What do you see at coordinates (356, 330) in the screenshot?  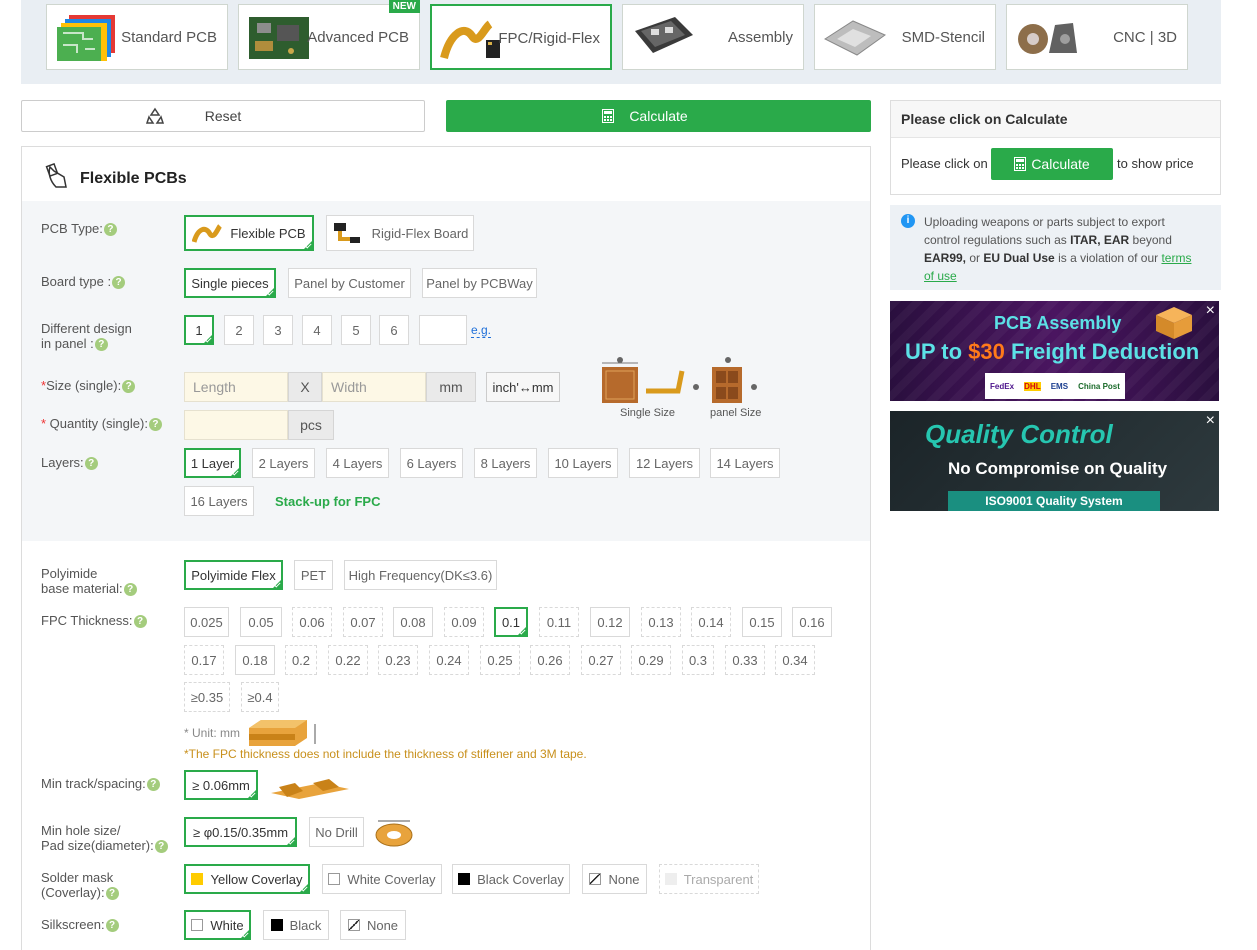 I see `design-option-5: 5` at bounding box center [356, 330].